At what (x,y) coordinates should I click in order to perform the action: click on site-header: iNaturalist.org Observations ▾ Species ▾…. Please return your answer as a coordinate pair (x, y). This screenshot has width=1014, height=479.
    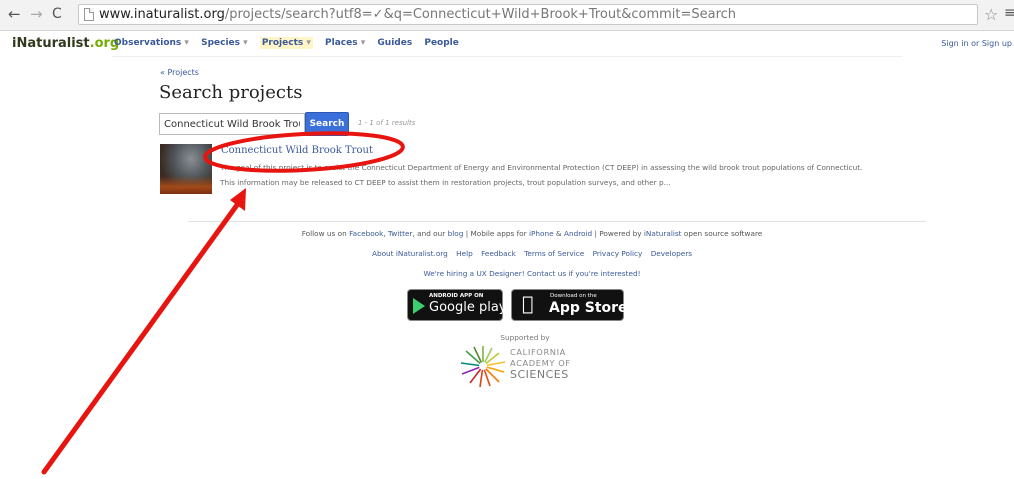
    Looking at the image, I should click on (507, 44).